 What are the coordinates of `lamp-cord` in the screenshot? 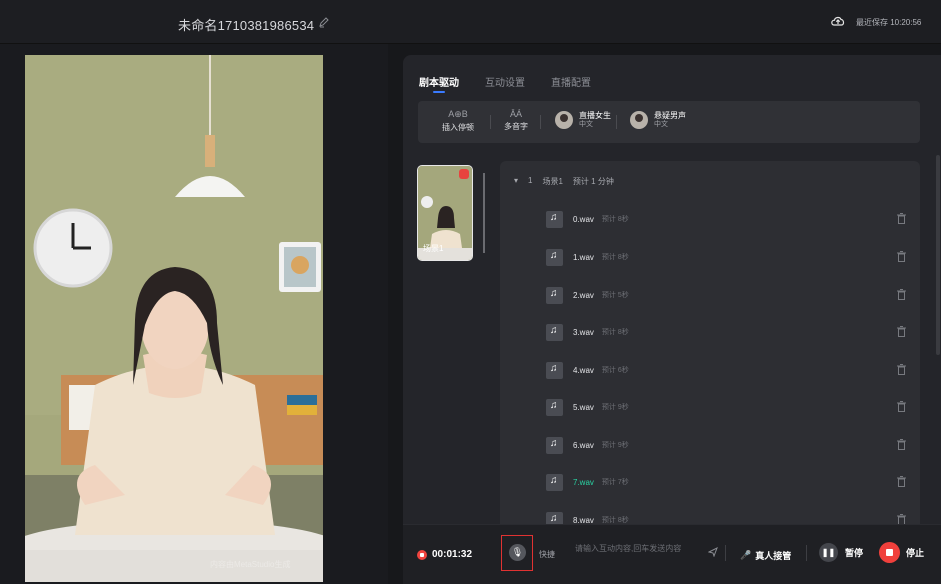 It's located at (210, 95).